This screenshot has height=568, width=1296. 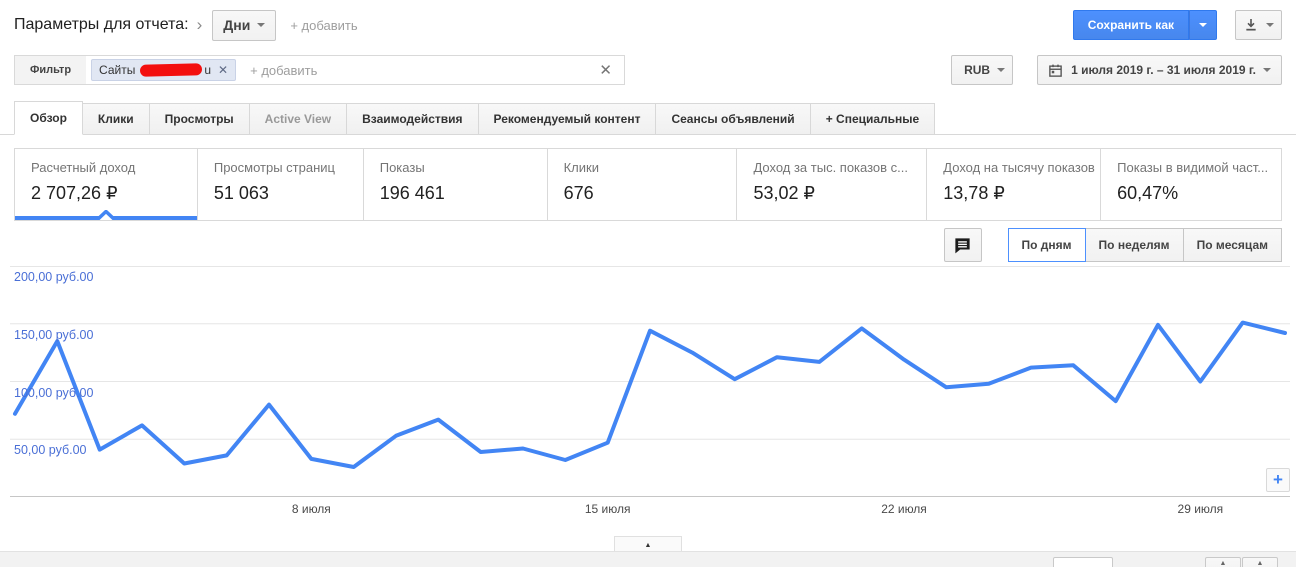 I want to click on filterbar-actions: RUB 1 июля 2019 г. – 31 июля 2019 г., so click(x=1116, y=70).